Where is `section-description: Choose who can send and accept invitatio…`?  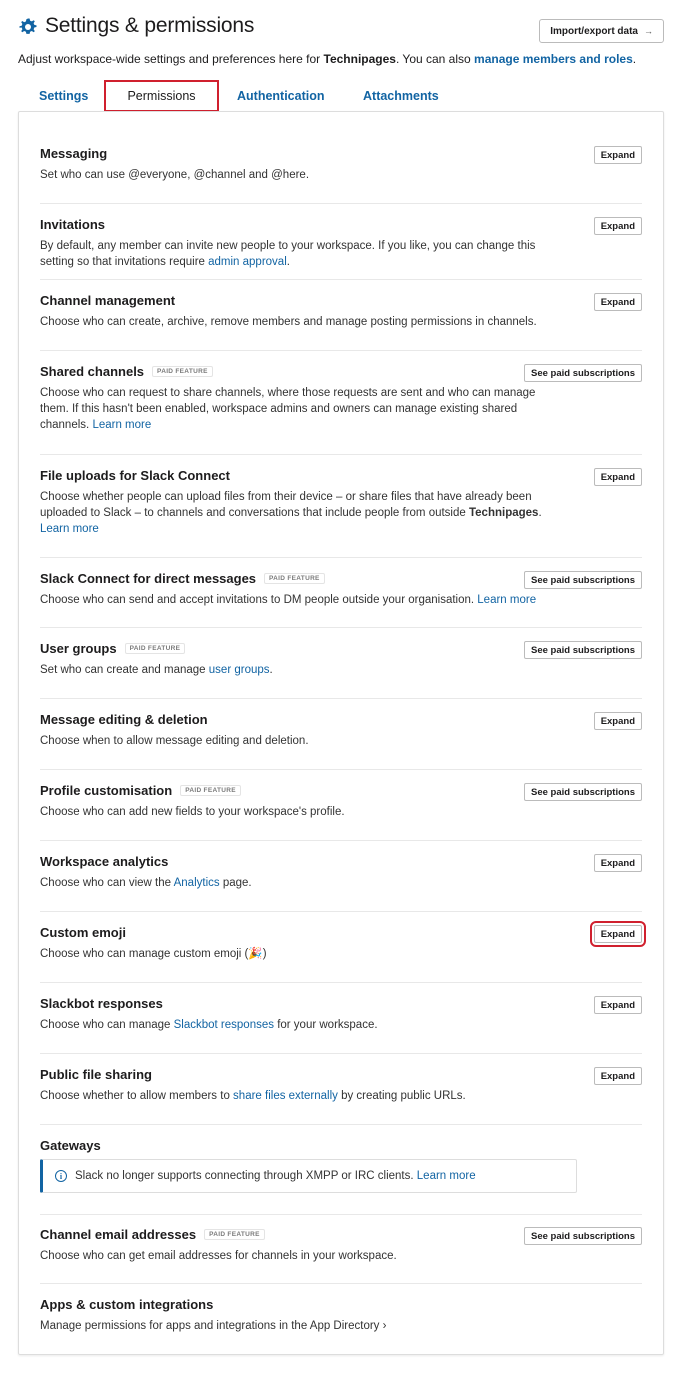
section-description: Choose who can send and accept invitatio… is located at coordinates (310, 600).